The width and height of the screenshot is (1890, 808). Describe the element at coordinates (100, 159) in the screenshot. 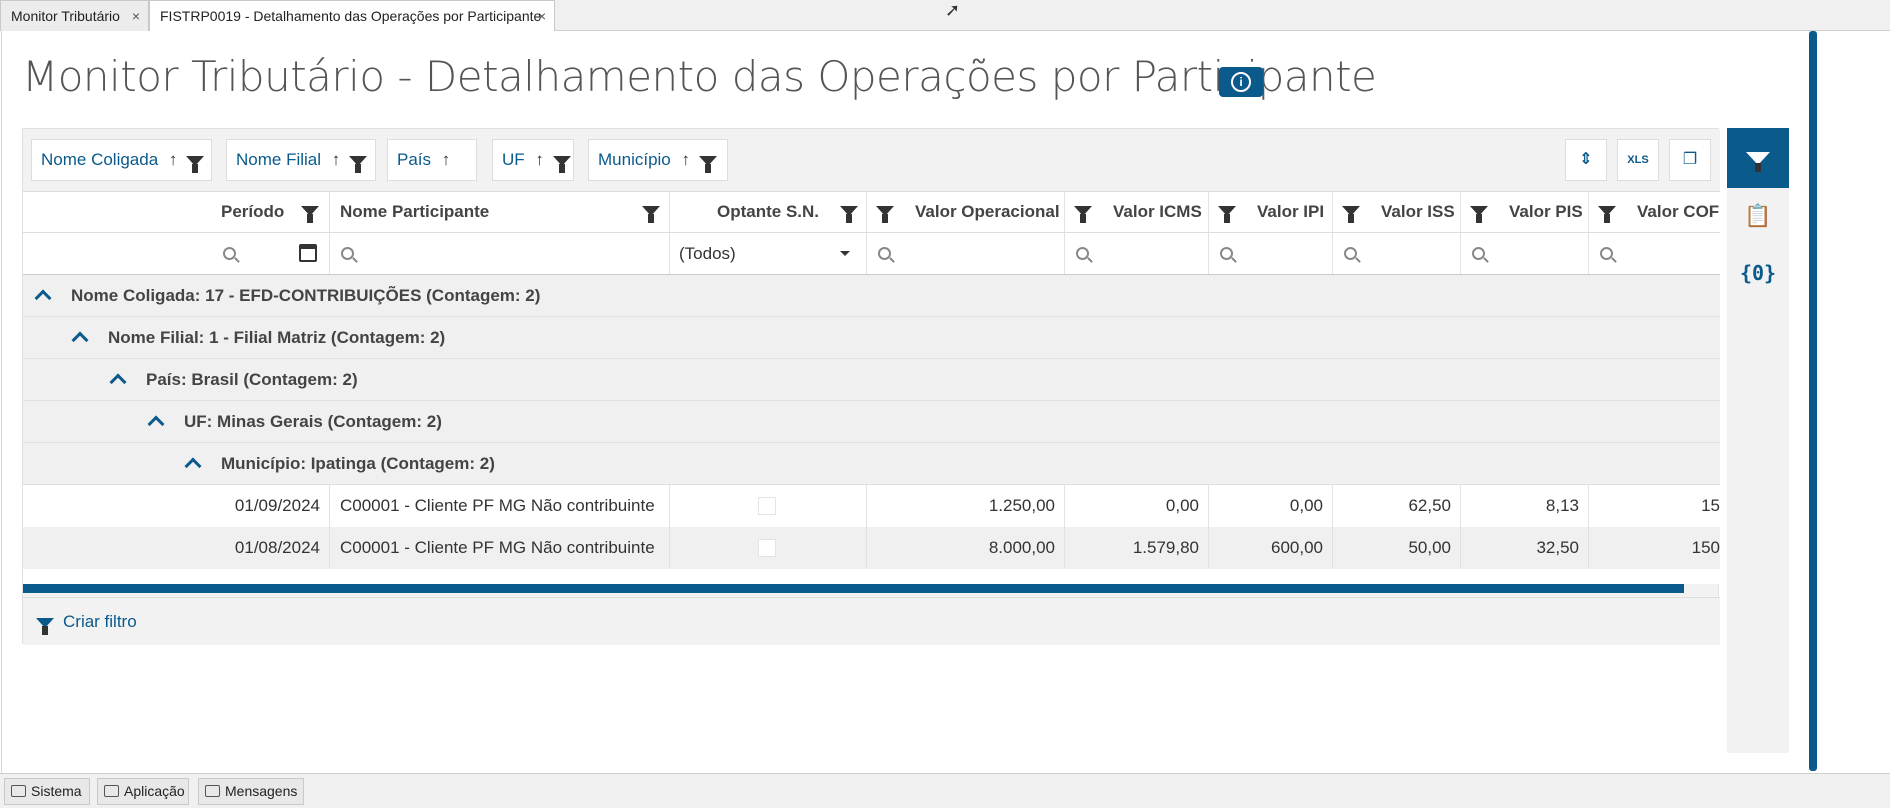

I see `group-chip-label: Nome Coligada` at that location.